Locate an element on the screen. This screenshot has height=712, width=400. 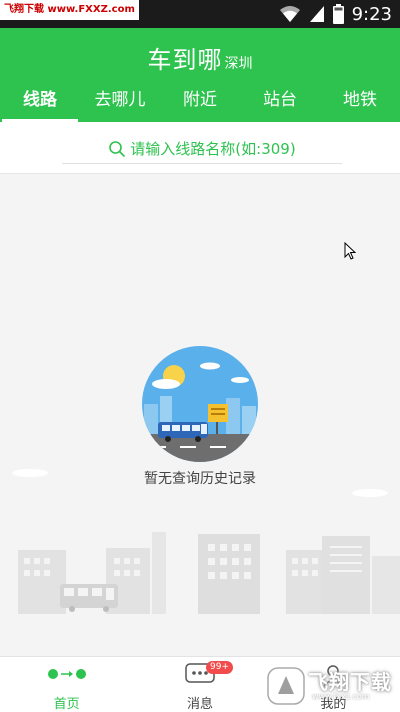
watermark-logo-icon is located at coordinates (286, 686).